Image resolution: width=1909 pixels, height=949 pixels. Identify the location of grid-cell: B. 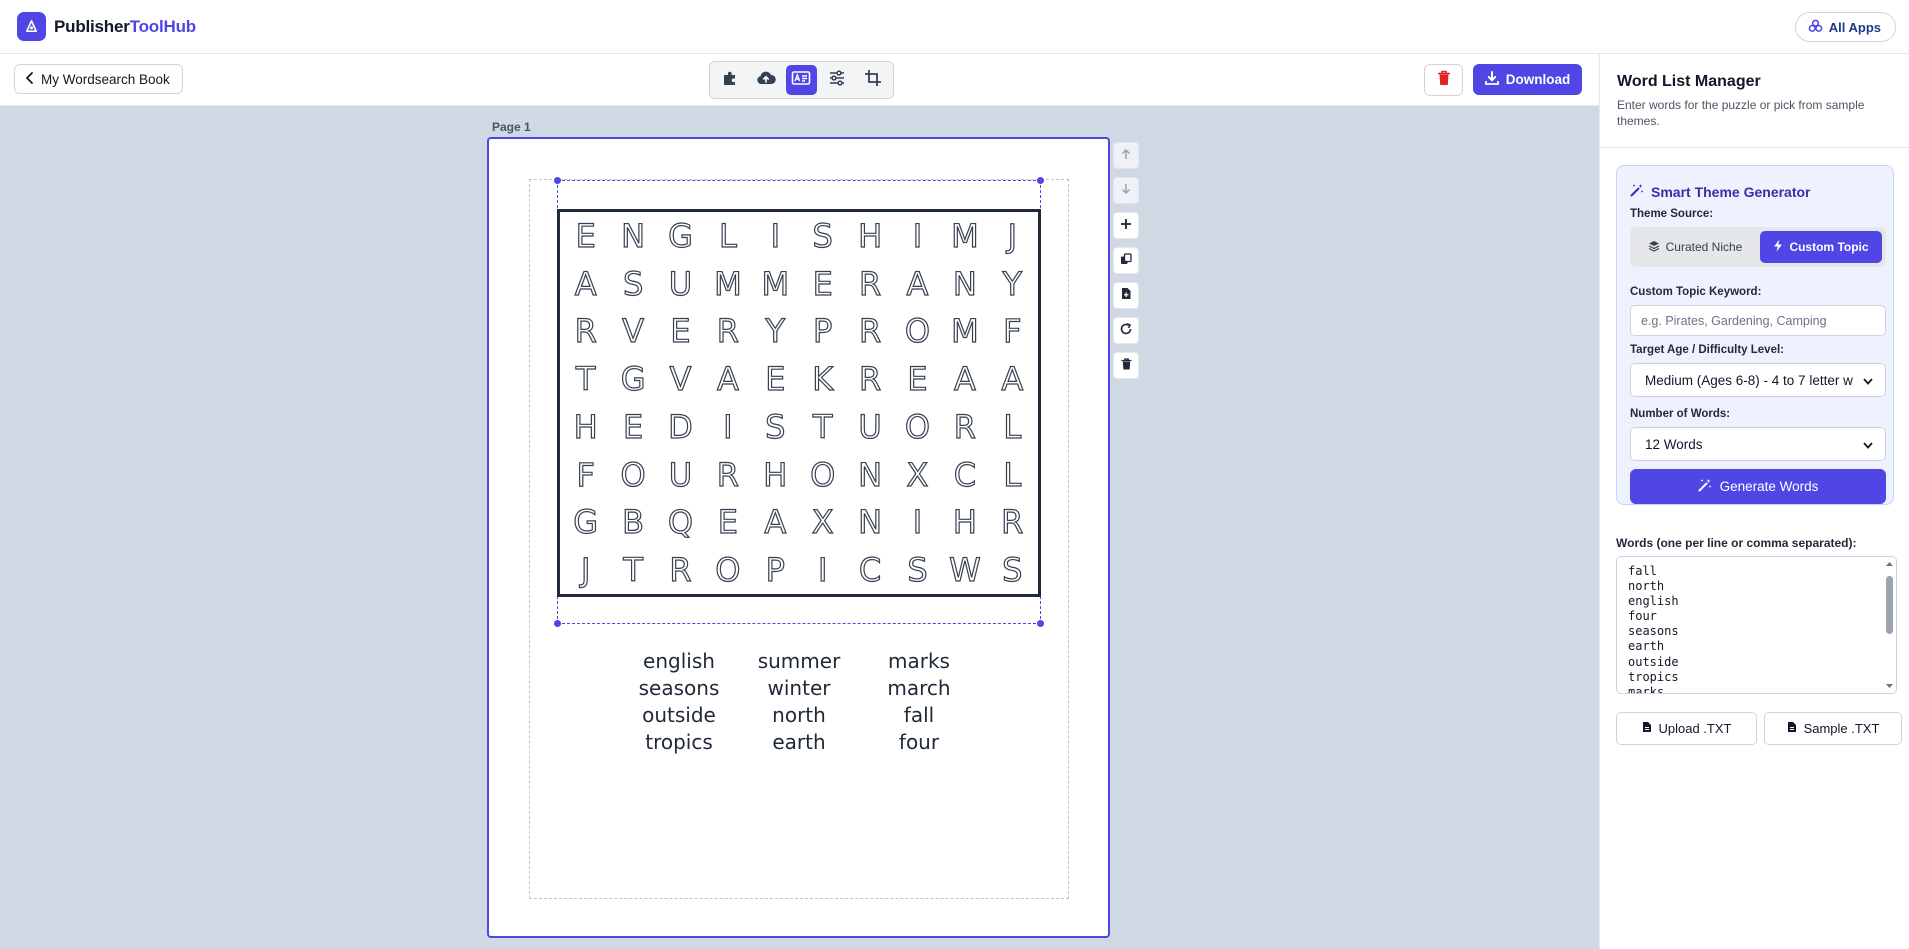
(632, 523).